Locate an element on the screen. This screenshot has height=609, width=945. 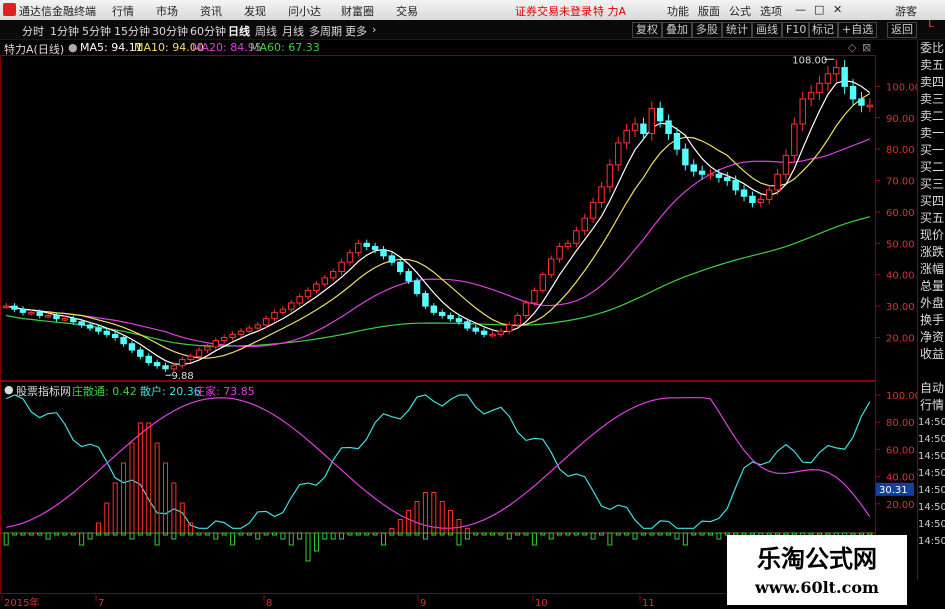
period-5min: 5分钟 is located at coordinates (96, 31).